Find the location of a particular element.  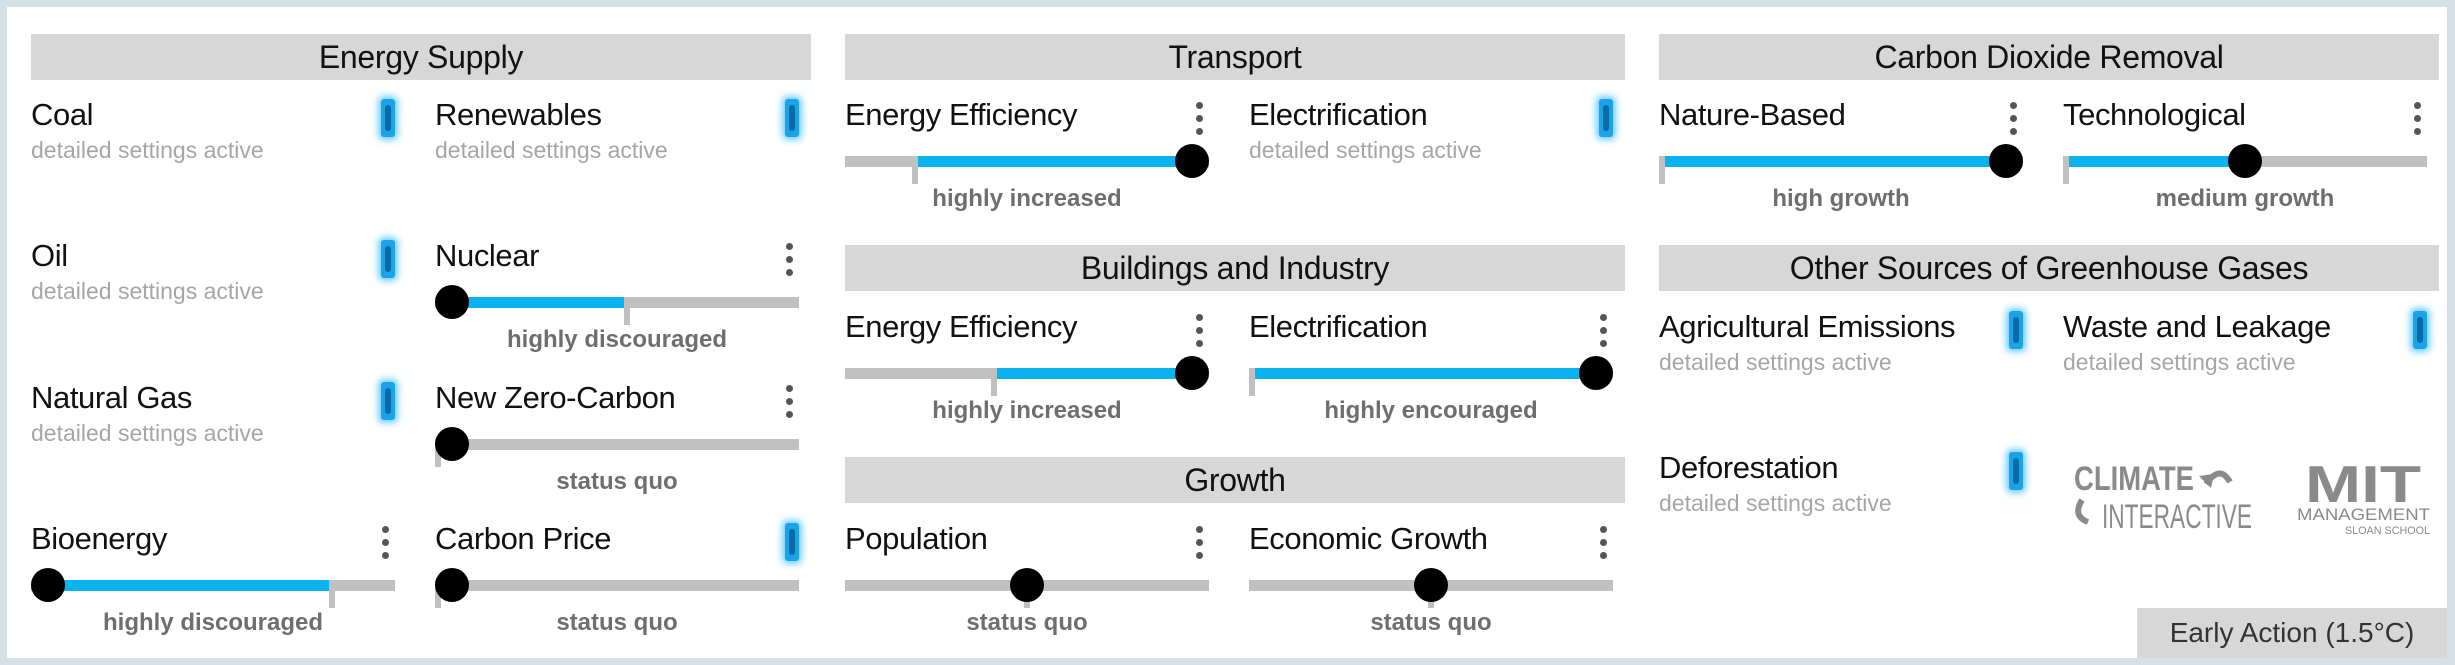

control-label: Population is located at coordinates (916, 538).